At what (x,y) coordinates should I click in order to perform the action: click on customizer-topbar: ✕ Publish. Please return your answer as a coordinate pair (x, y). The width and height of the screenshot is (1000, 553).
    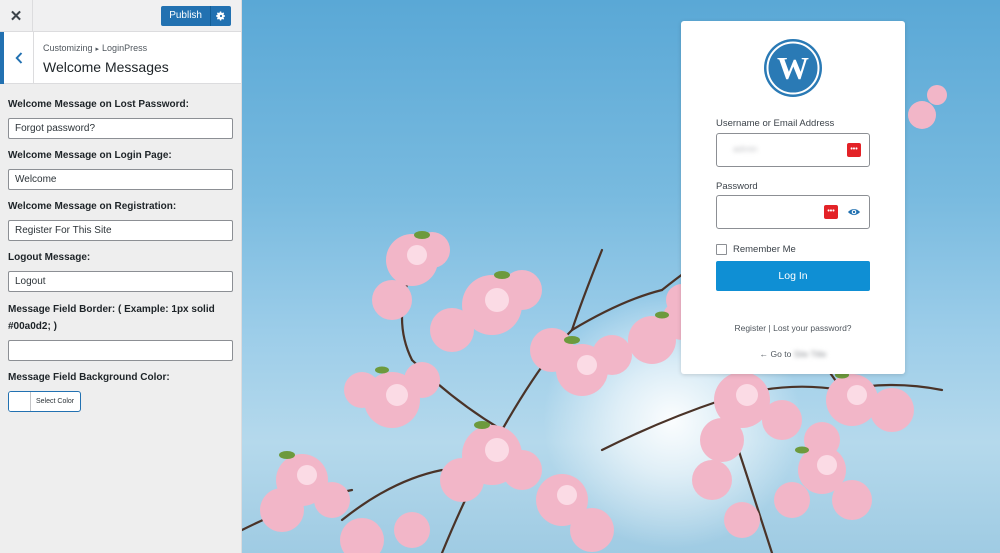
    Looking at the image, I should click on (120, 16).